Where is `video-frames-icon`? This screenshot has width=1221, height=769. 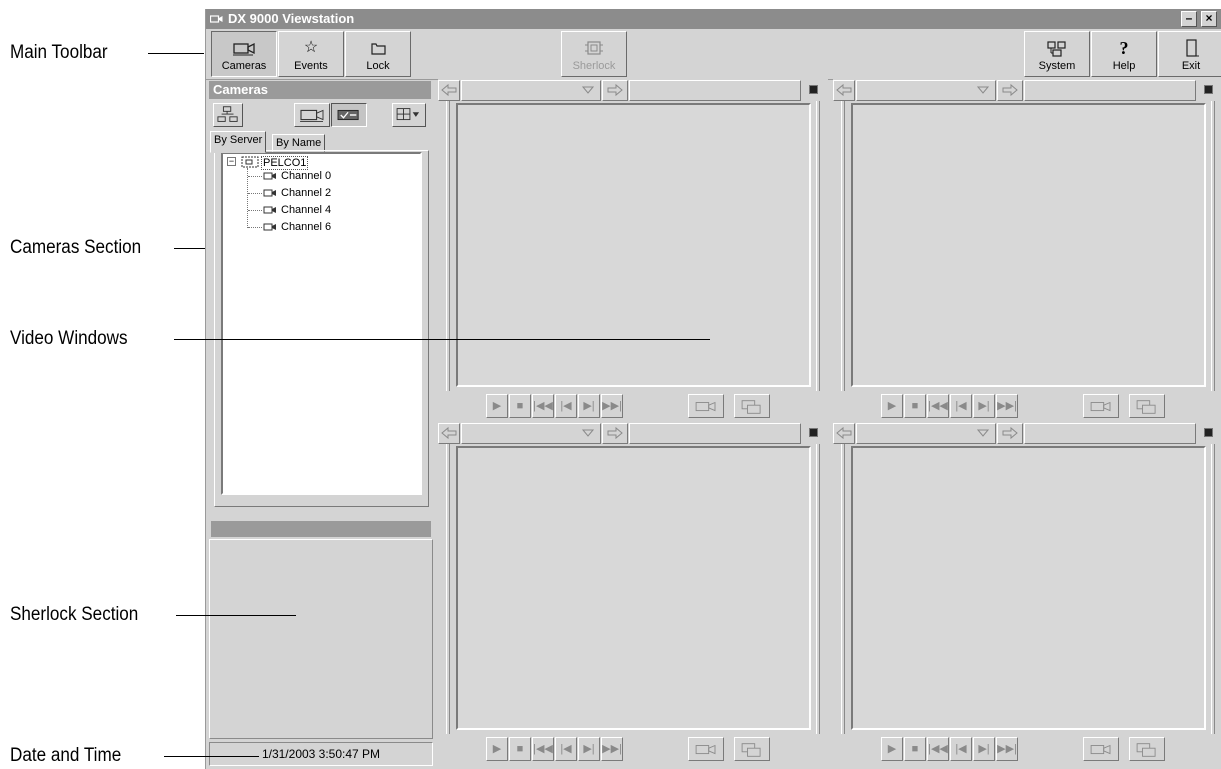 video-frames-icon is located at coordinates (751, 407).